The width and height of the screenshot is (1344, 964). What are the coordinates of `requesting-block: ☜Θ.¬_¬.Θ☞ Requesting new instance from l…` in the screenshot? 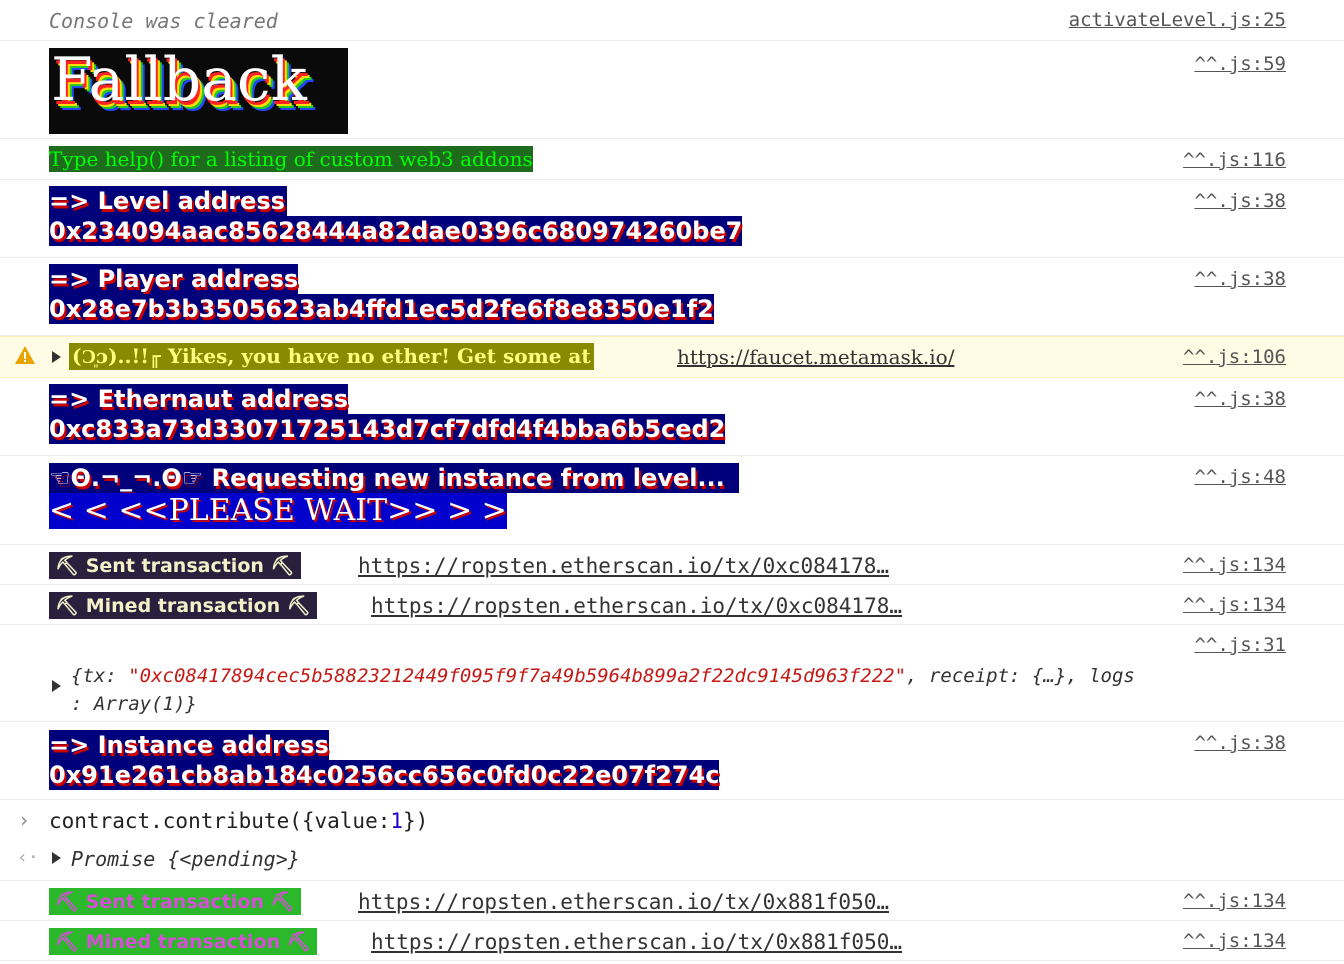 It's located at (394, 496).